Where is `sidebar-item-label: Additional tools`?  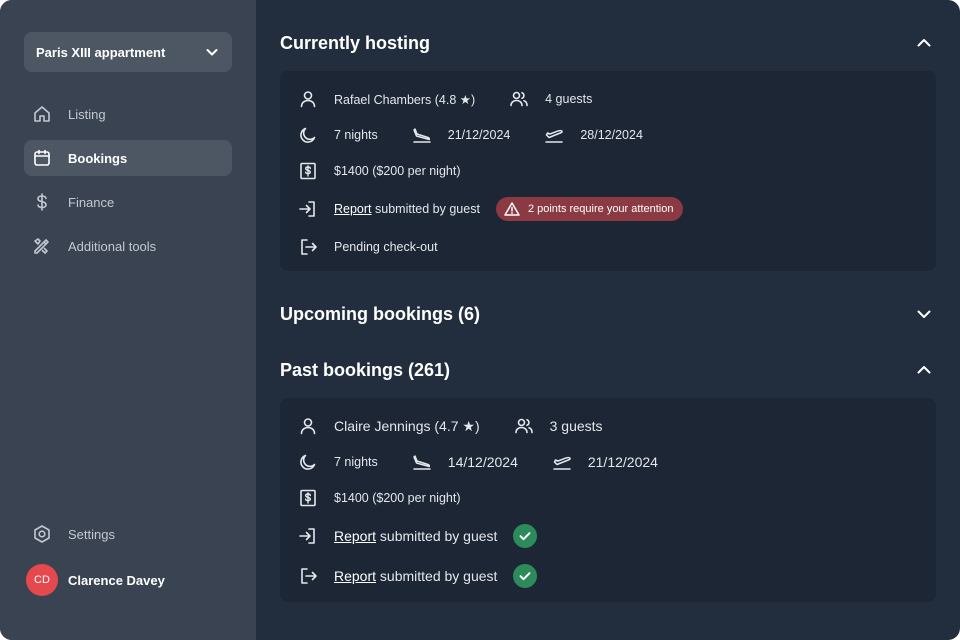
sidebar-item-label: Additional tools is located at coordinates (112, 246).